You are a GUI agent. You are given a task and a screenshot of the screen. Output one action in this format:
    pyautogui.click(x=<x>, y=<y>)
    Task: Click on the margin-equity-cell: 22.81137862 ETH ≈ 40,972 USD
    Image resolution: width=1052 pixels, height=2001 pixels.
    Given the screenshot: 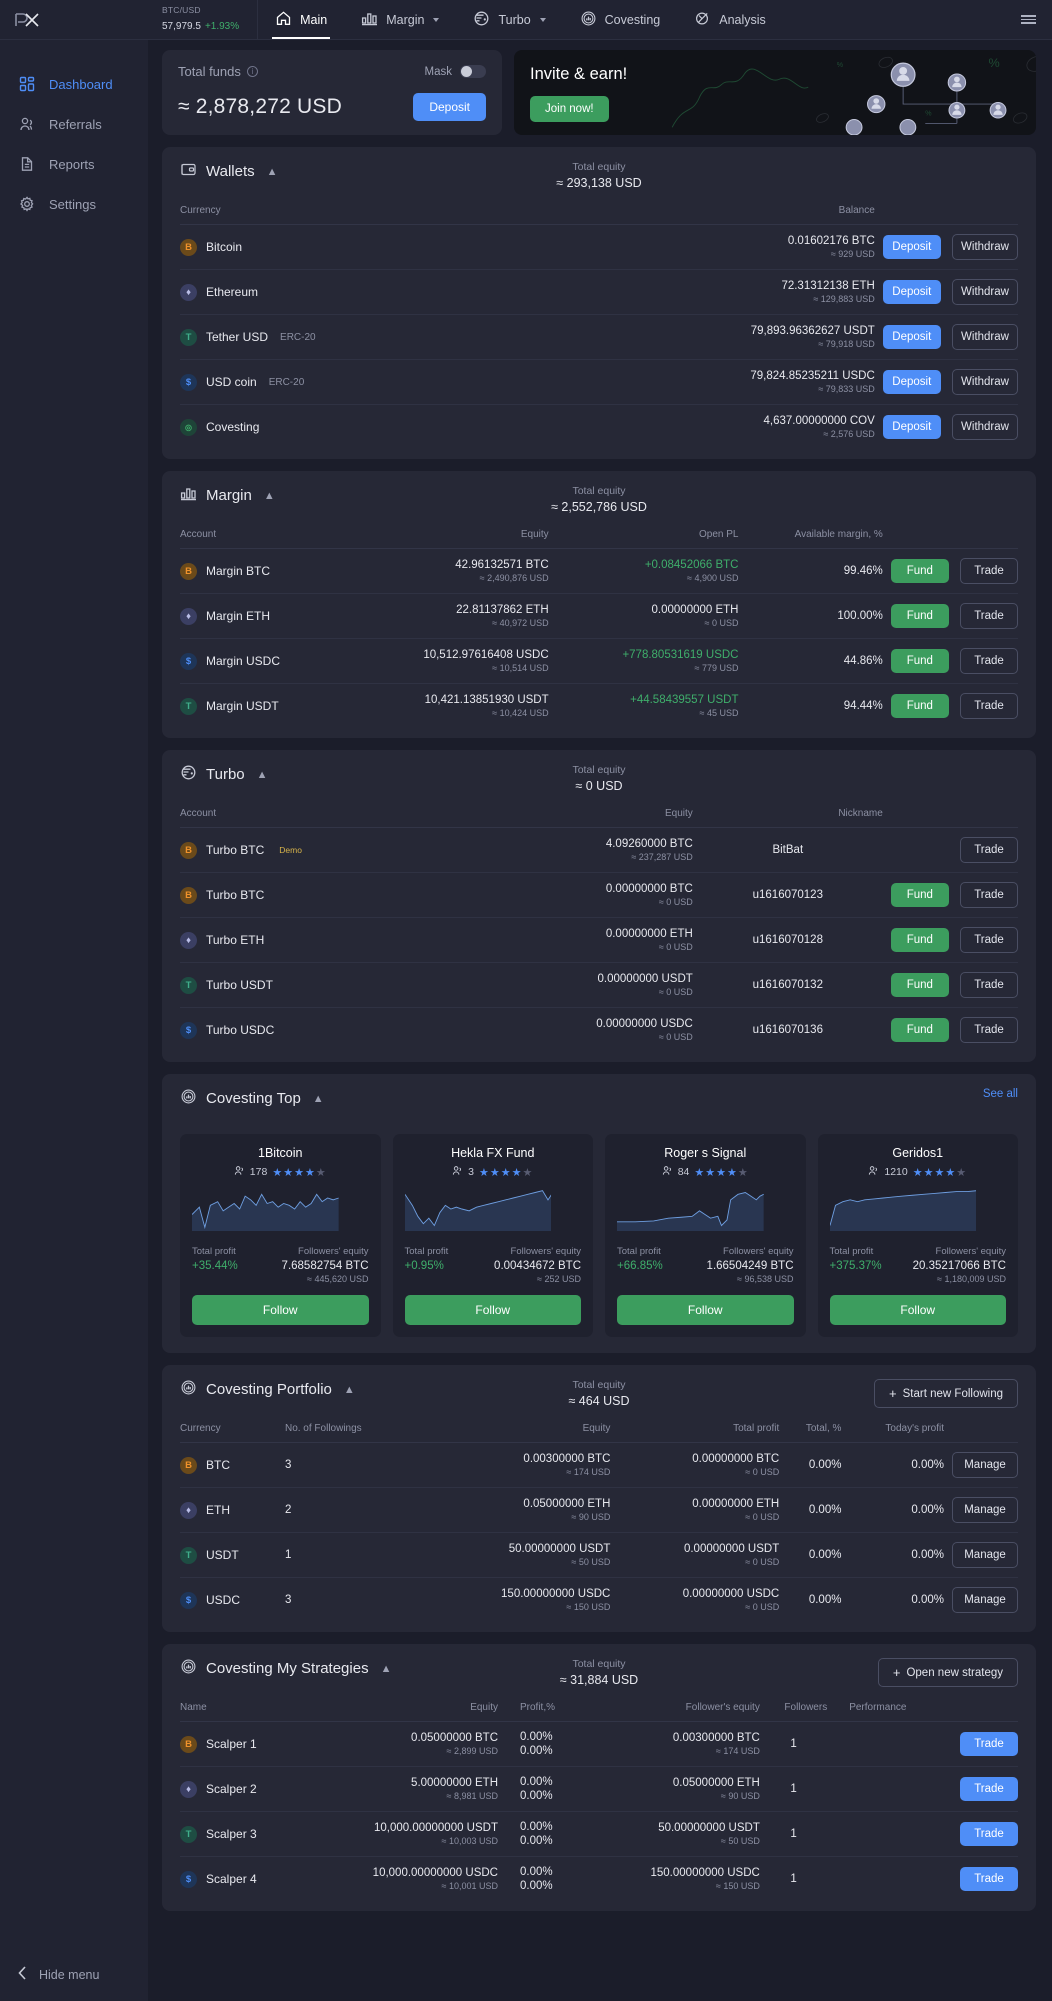 What is the action you would take?
    pyautogui.click(x=446, y=616)
    